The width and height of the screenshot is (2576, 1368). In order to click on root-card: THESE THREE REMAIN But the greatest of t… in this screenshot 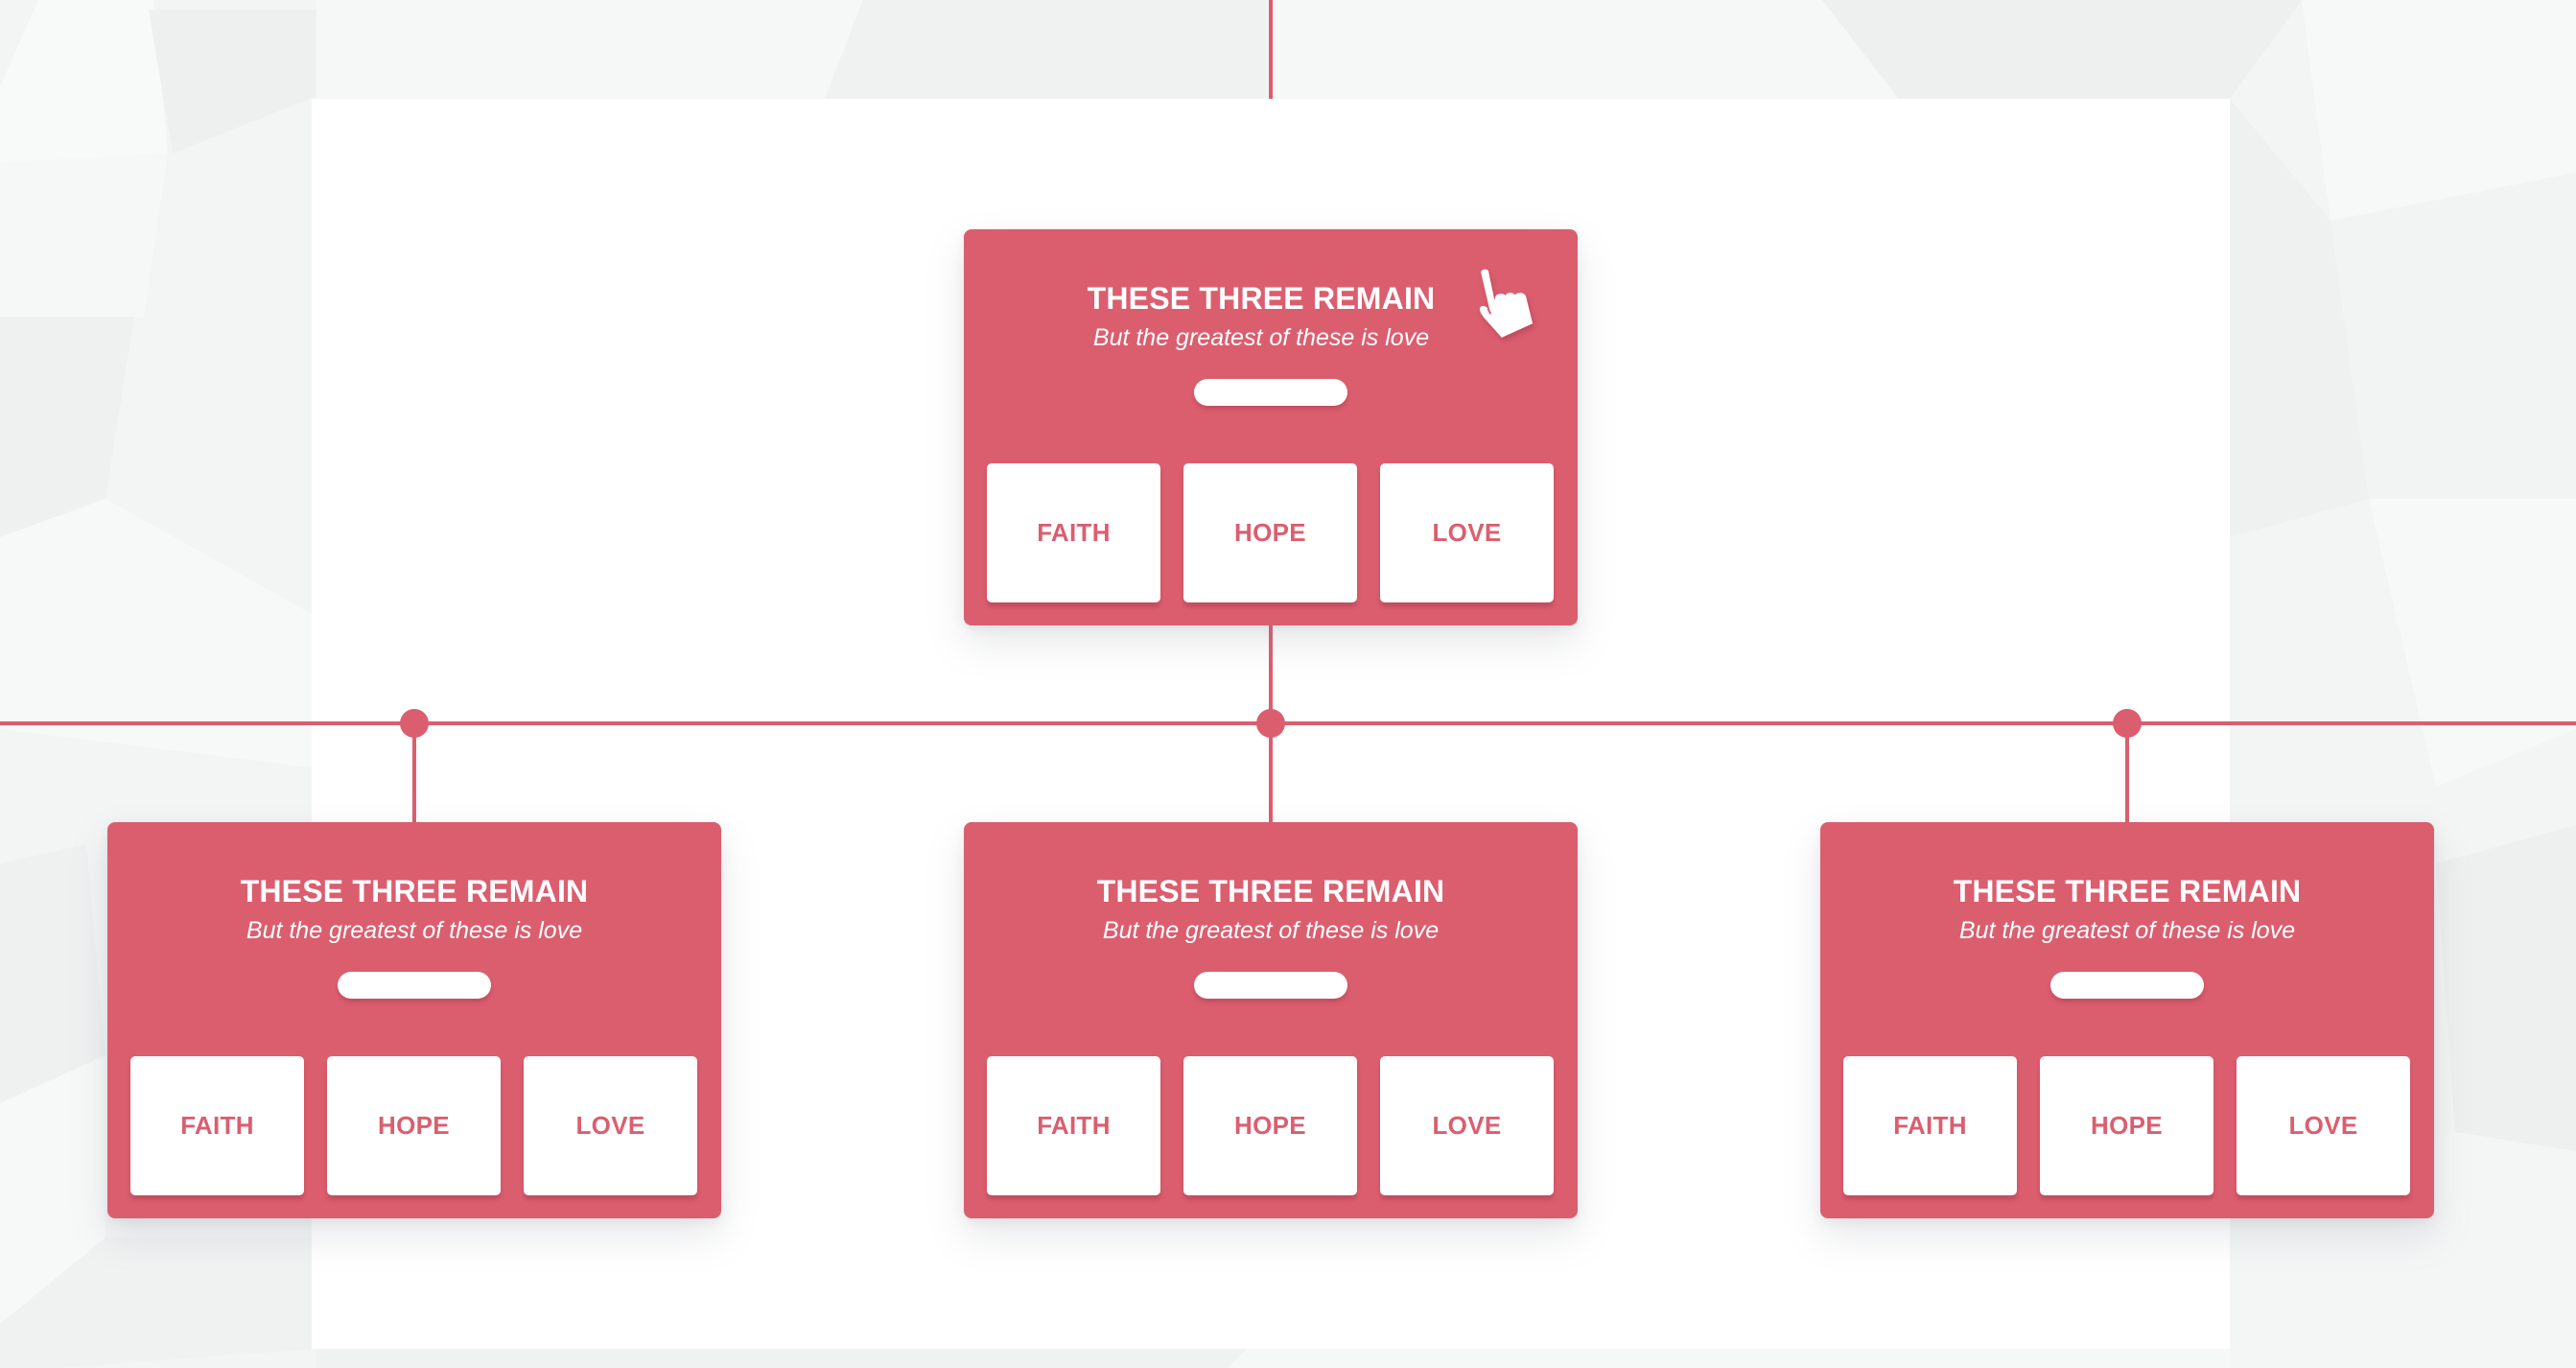, I will do `click(1271, 427)`.